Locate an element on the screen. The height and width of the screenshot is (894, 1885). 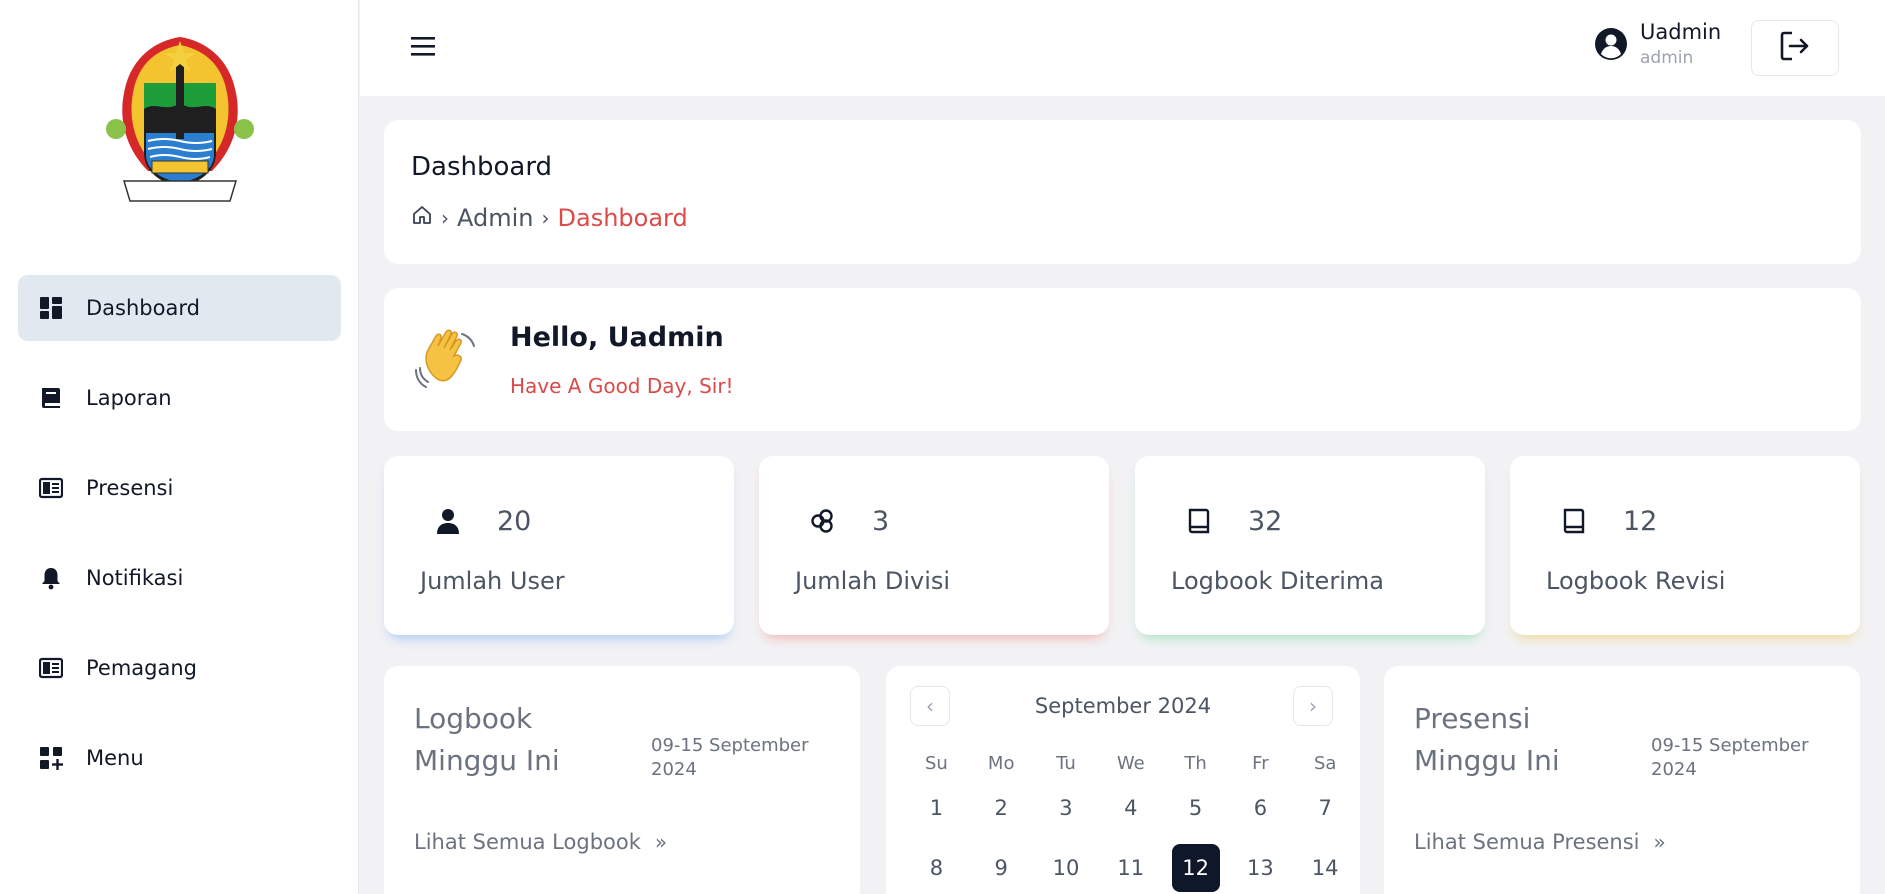
card-title: Logbook Minggu Ini is located at coordinates (487, 739).